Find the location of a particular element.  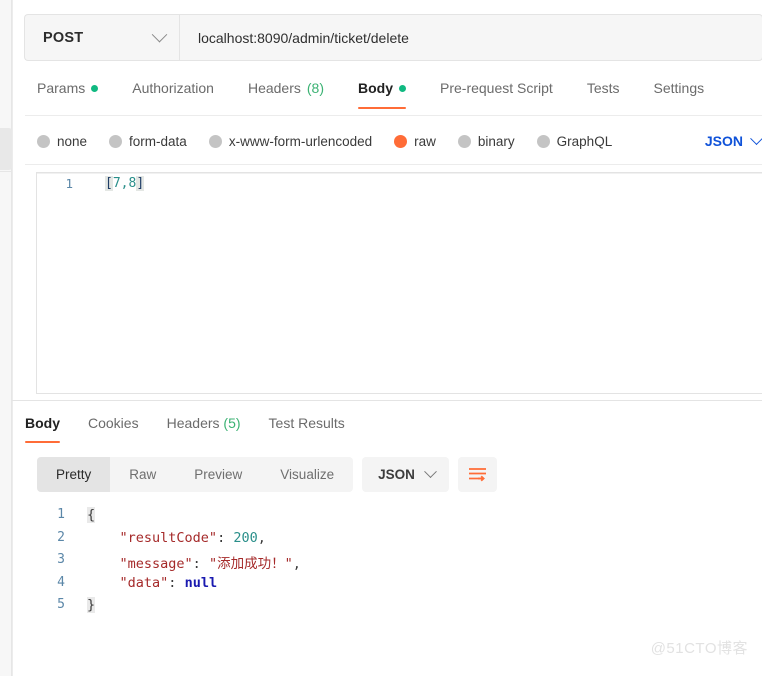

open-brace-token: { is located at coordinates (91, 515).